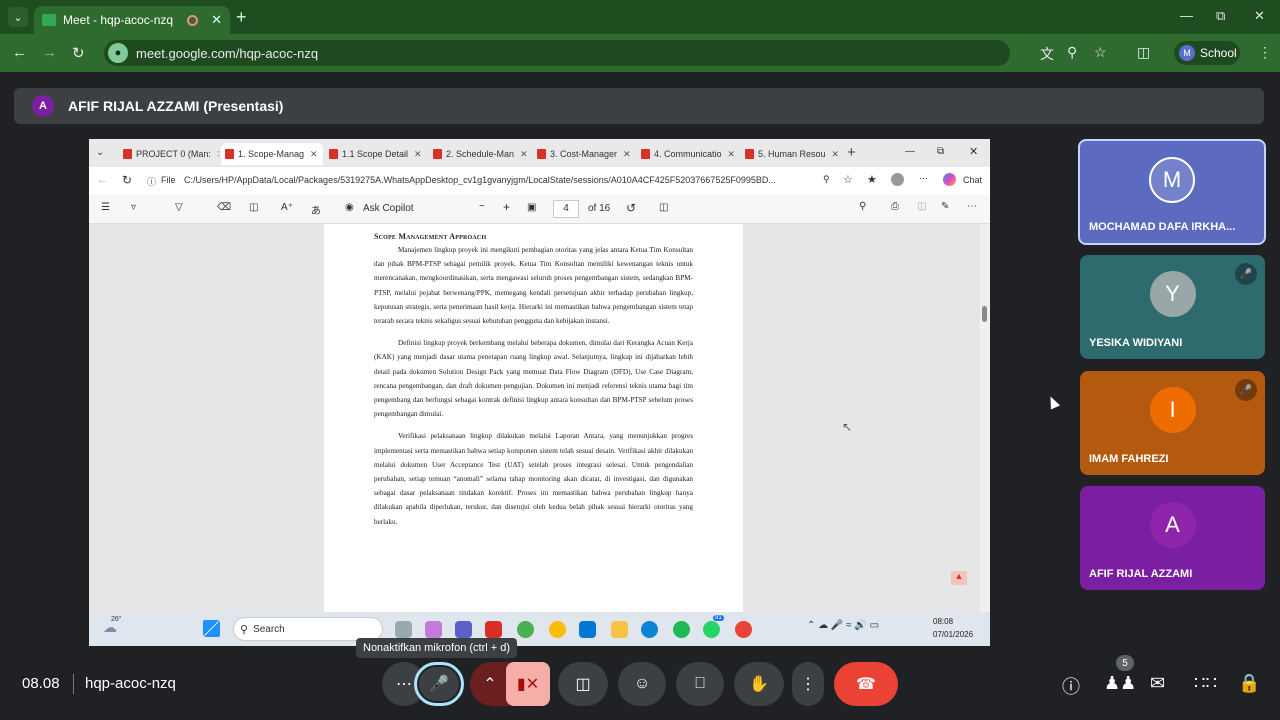 The width and height of the screenshot is (1280, 720). What do you see at coordinates (973, 180) in the screenshot?
I see `shared-chat-label: Chat` at bounding box center [973, 180].